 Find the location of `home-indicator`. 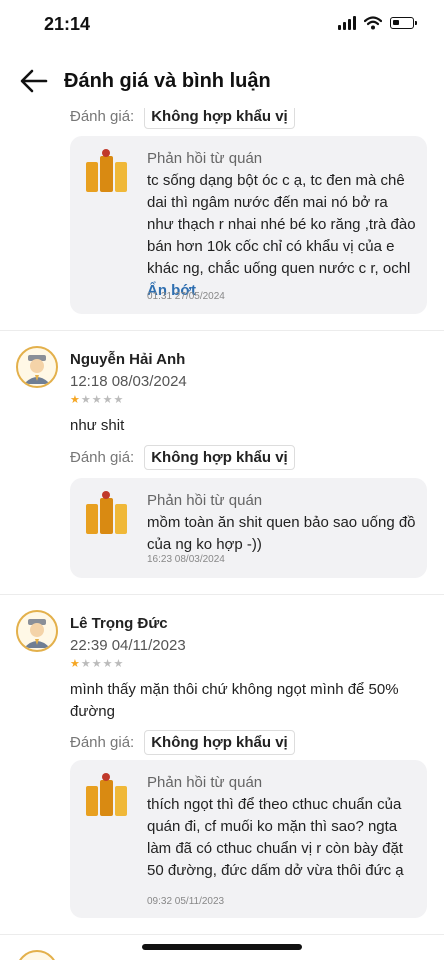

home-indicator is located at coordinates (222, 947).